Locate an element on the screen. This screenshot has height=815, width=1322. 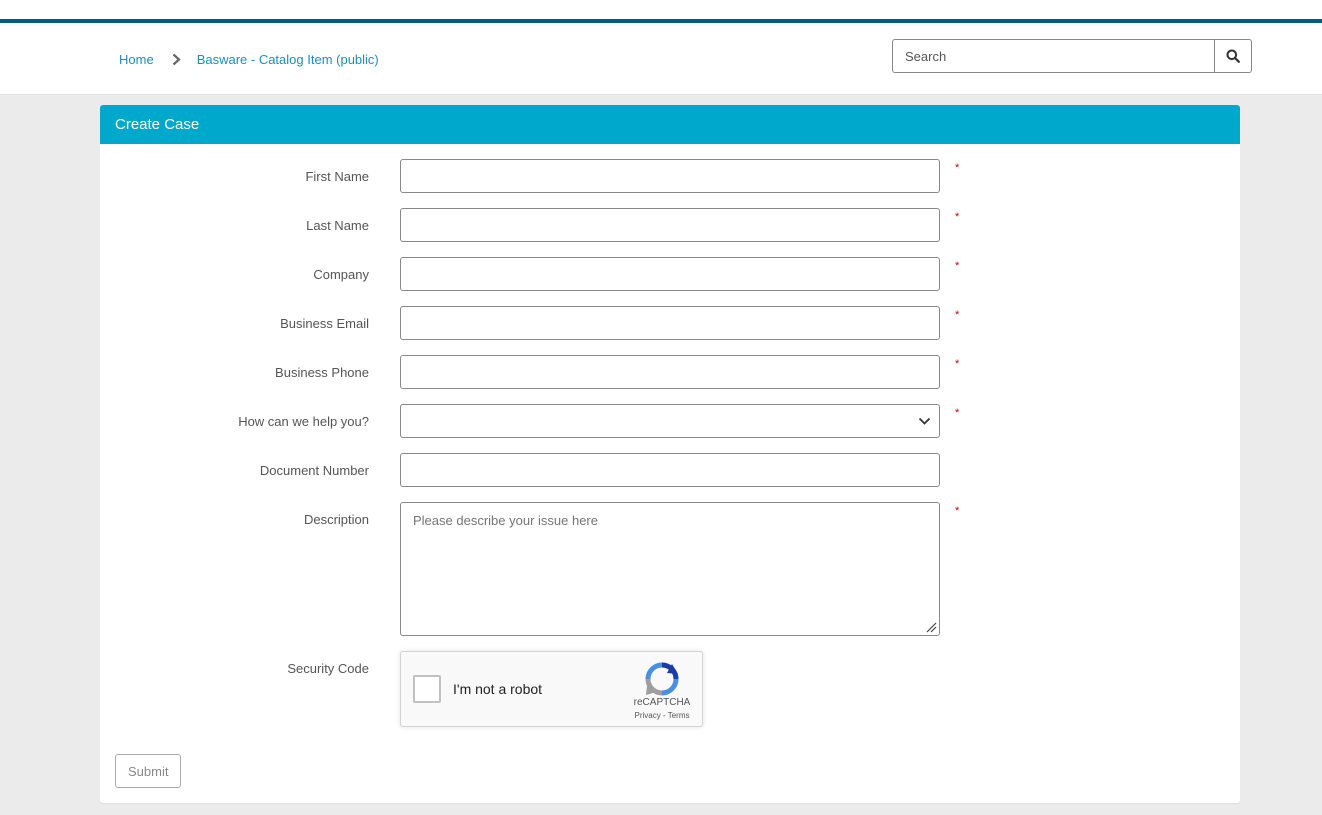
business-email-input is located at coordinates (670, 323).